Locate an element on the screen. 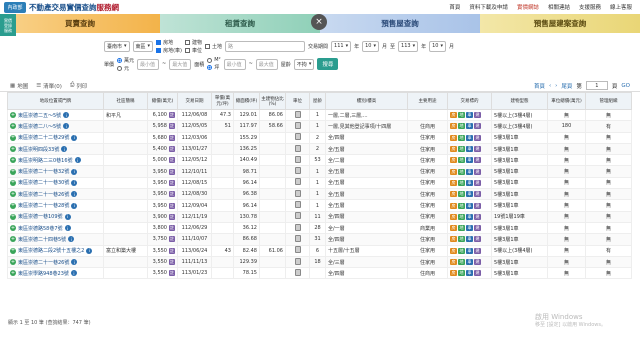 Image resolution: width=640 pixels, height=339 pixels. column-header: 地段位置或門牌 is located at coordinates (55, 101).